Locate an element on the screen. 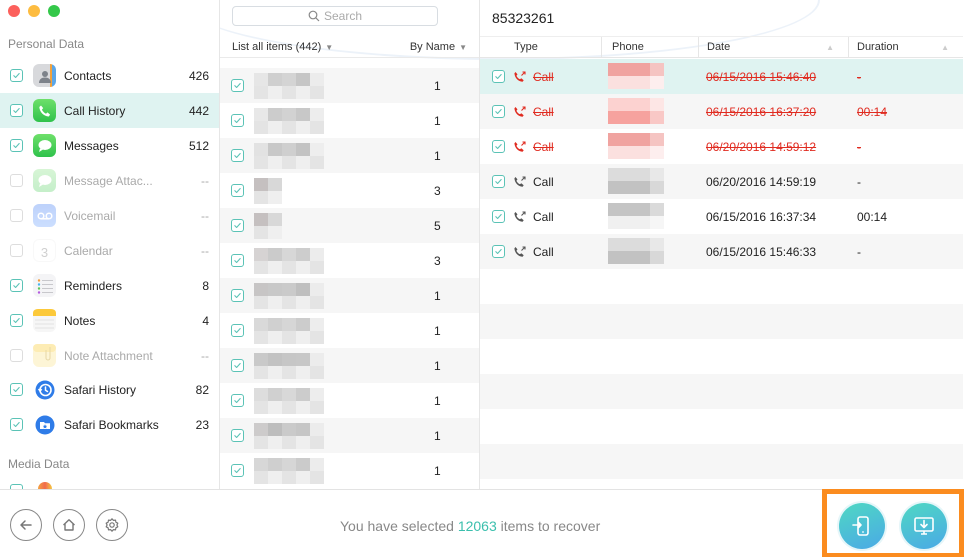 The image size is (964, 557). column-header-phone: Phone is located at coordinates (650, 47).